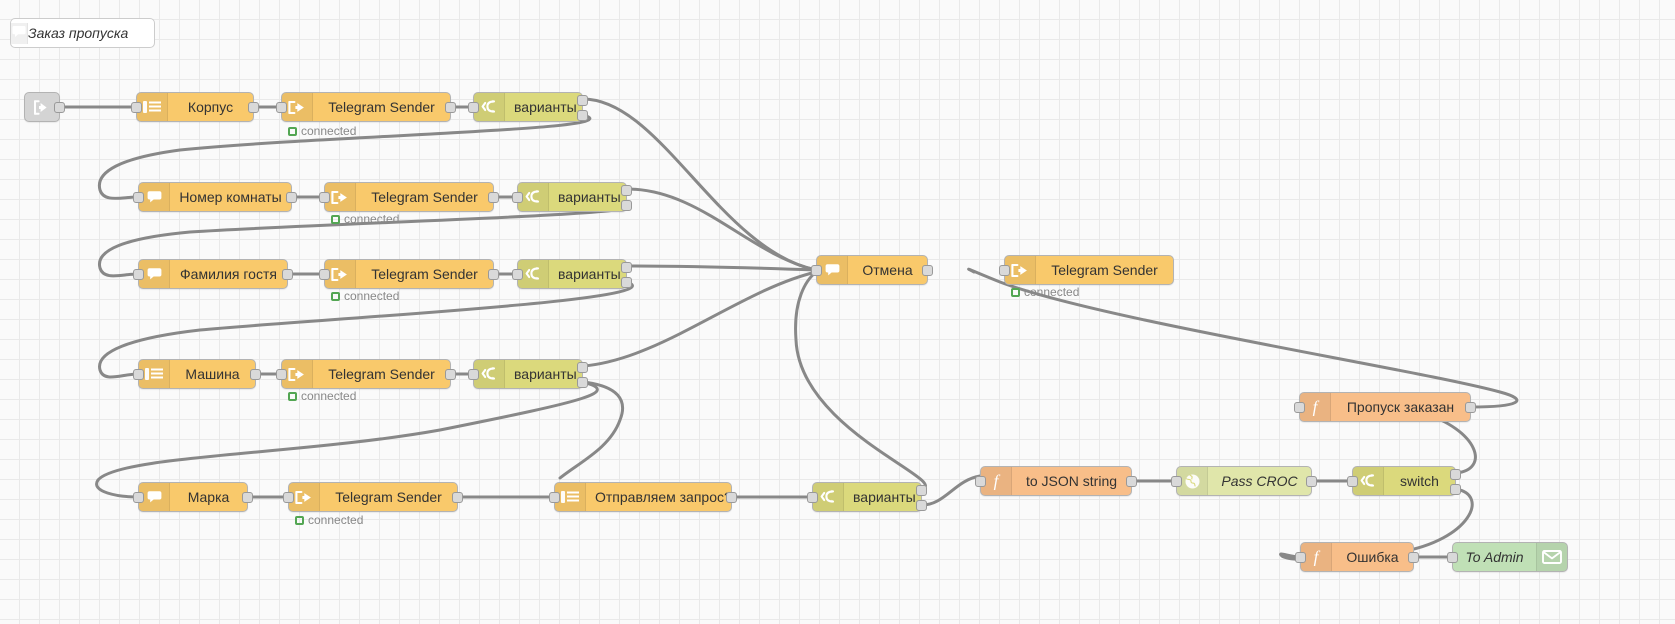 The width and height of the screenshot is (1675, 624). I want to click on flow-node-nomer: Номер комнаты, so click(215, 197).